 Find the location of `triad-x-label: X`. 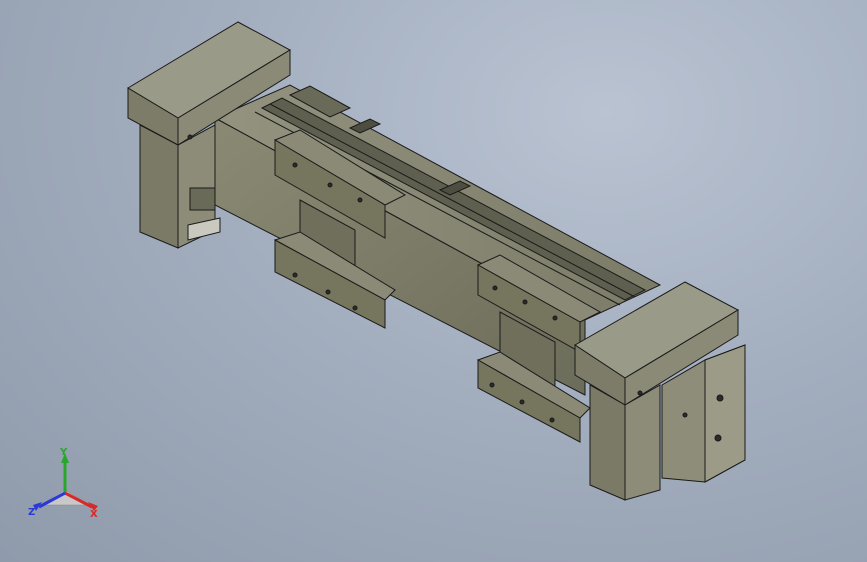

triad-x-label: X is located at coordinates (94, 514).